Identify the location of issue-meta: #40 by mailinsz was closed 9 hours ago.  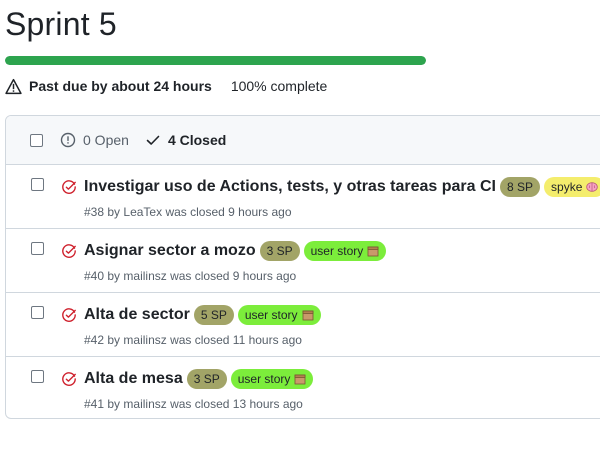
(190, 276).